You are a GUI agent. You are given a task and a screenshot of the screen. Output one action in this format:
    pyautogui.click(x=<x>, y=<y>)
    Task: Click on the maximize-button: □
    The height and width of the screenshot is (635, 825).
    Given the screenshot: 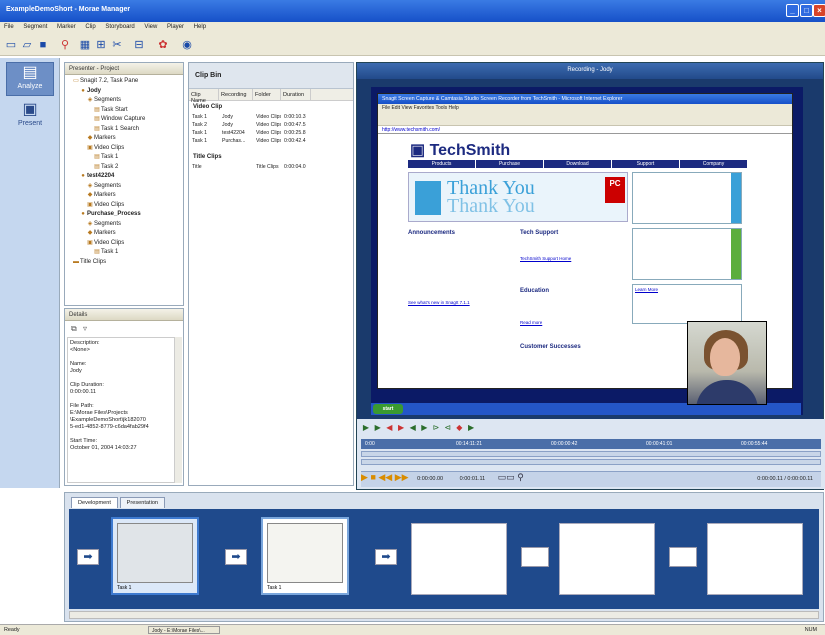 What is the action you would take?
    pyautogui.click(x=806, y=10)
    